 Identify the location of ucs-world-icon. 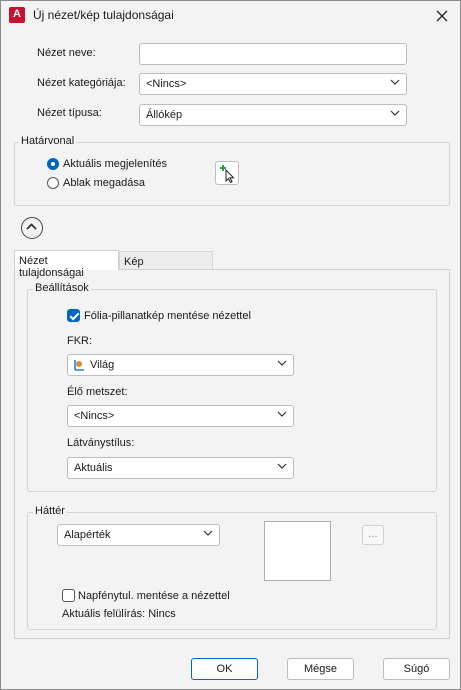
(79, 365).